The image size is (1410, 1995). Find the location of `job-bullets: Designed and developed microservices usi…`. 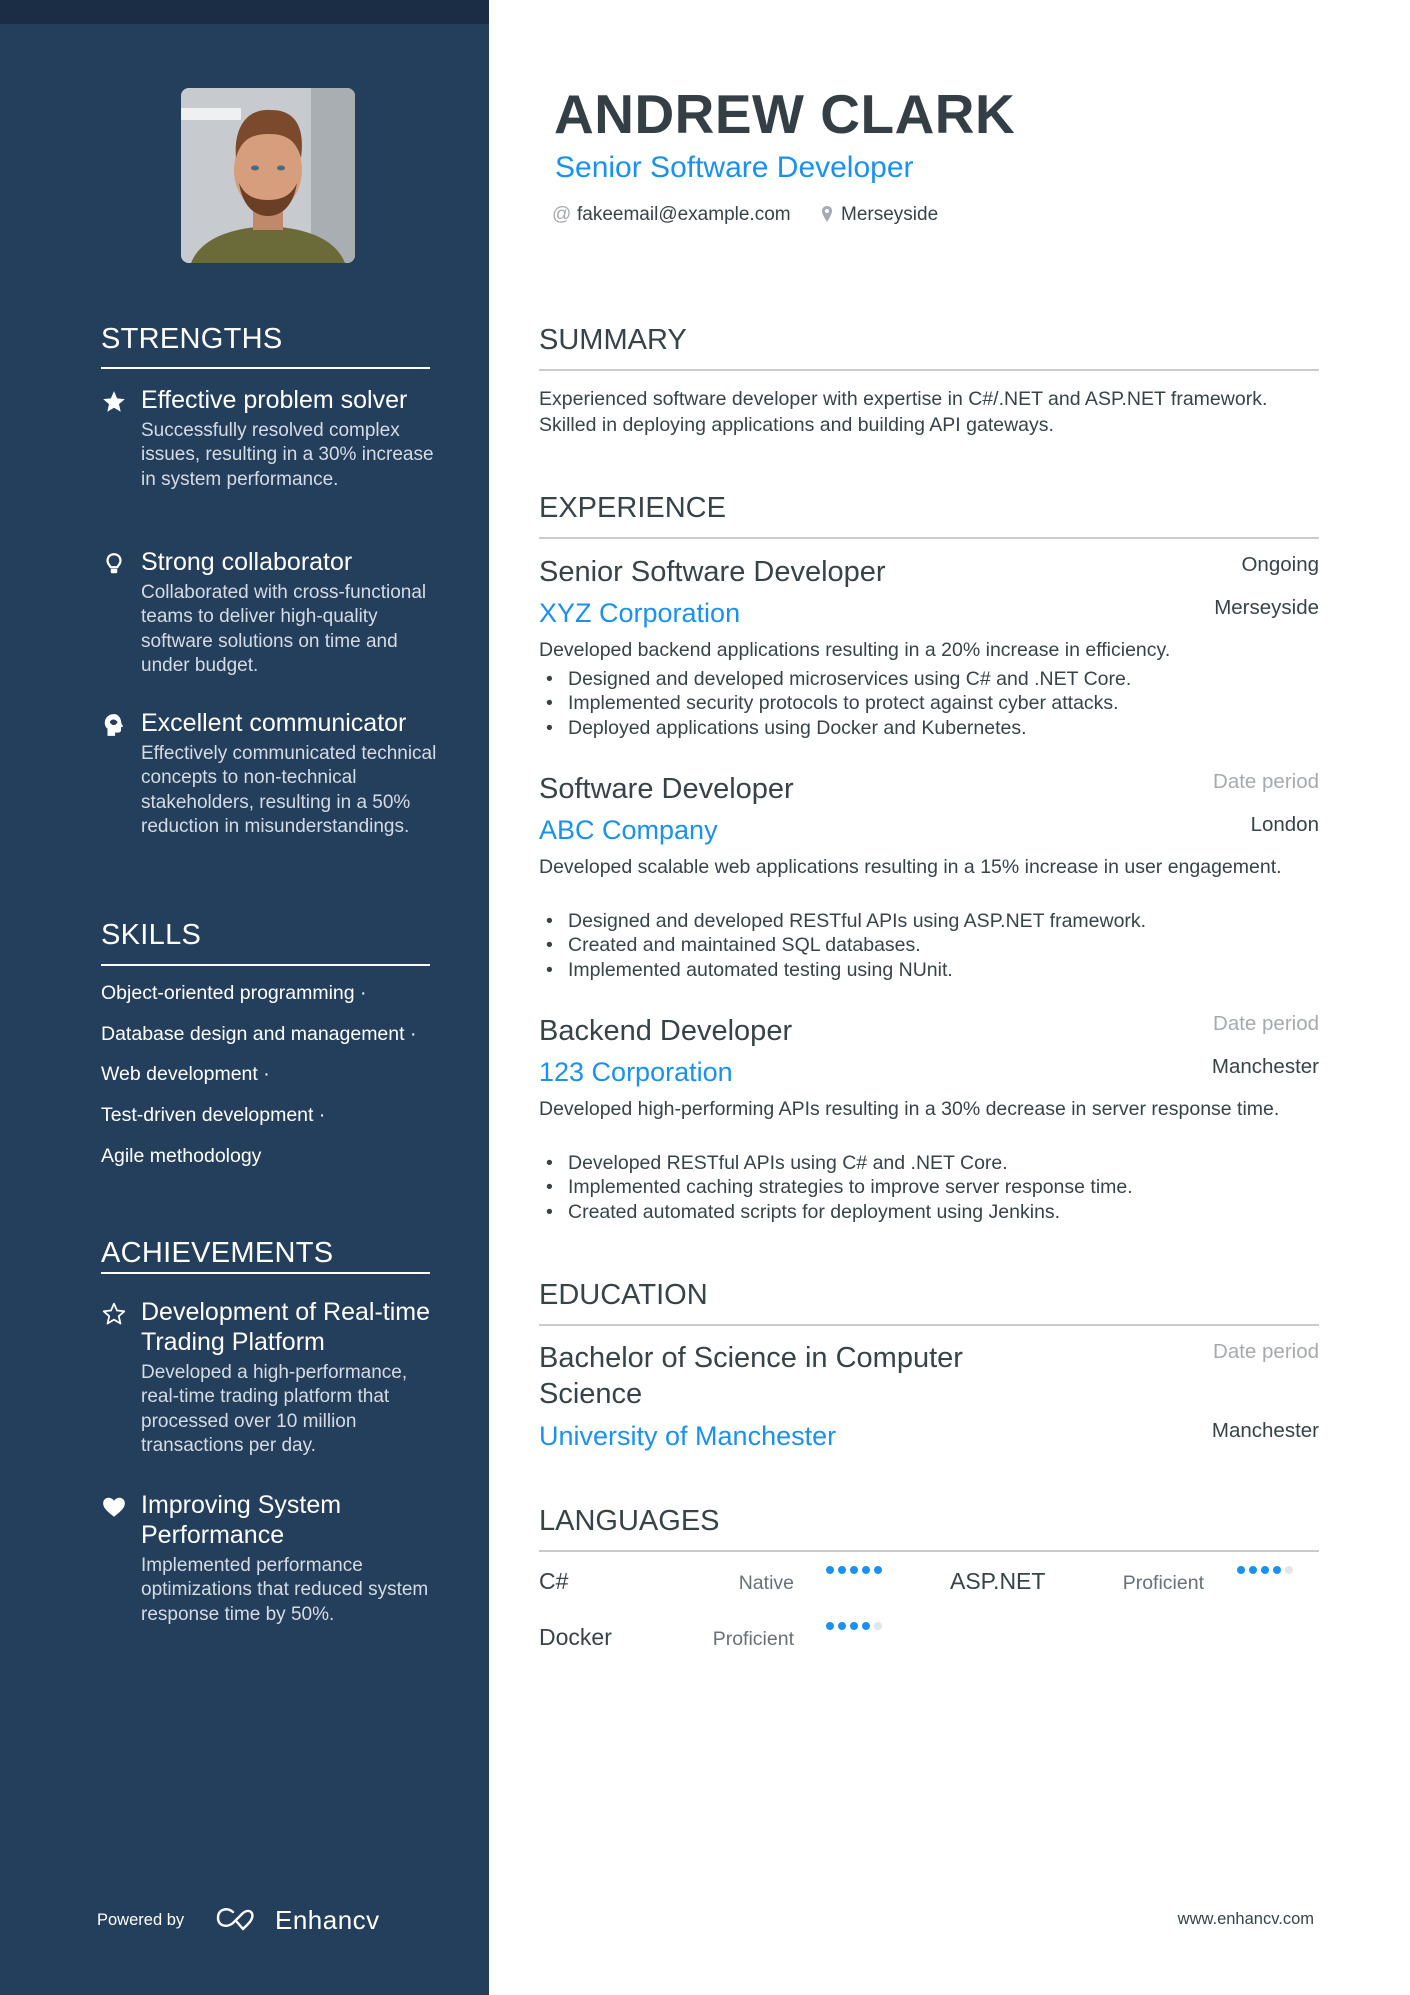

job-bullets: Designed and developed microservices usi… is located at coordinates (919, 704).